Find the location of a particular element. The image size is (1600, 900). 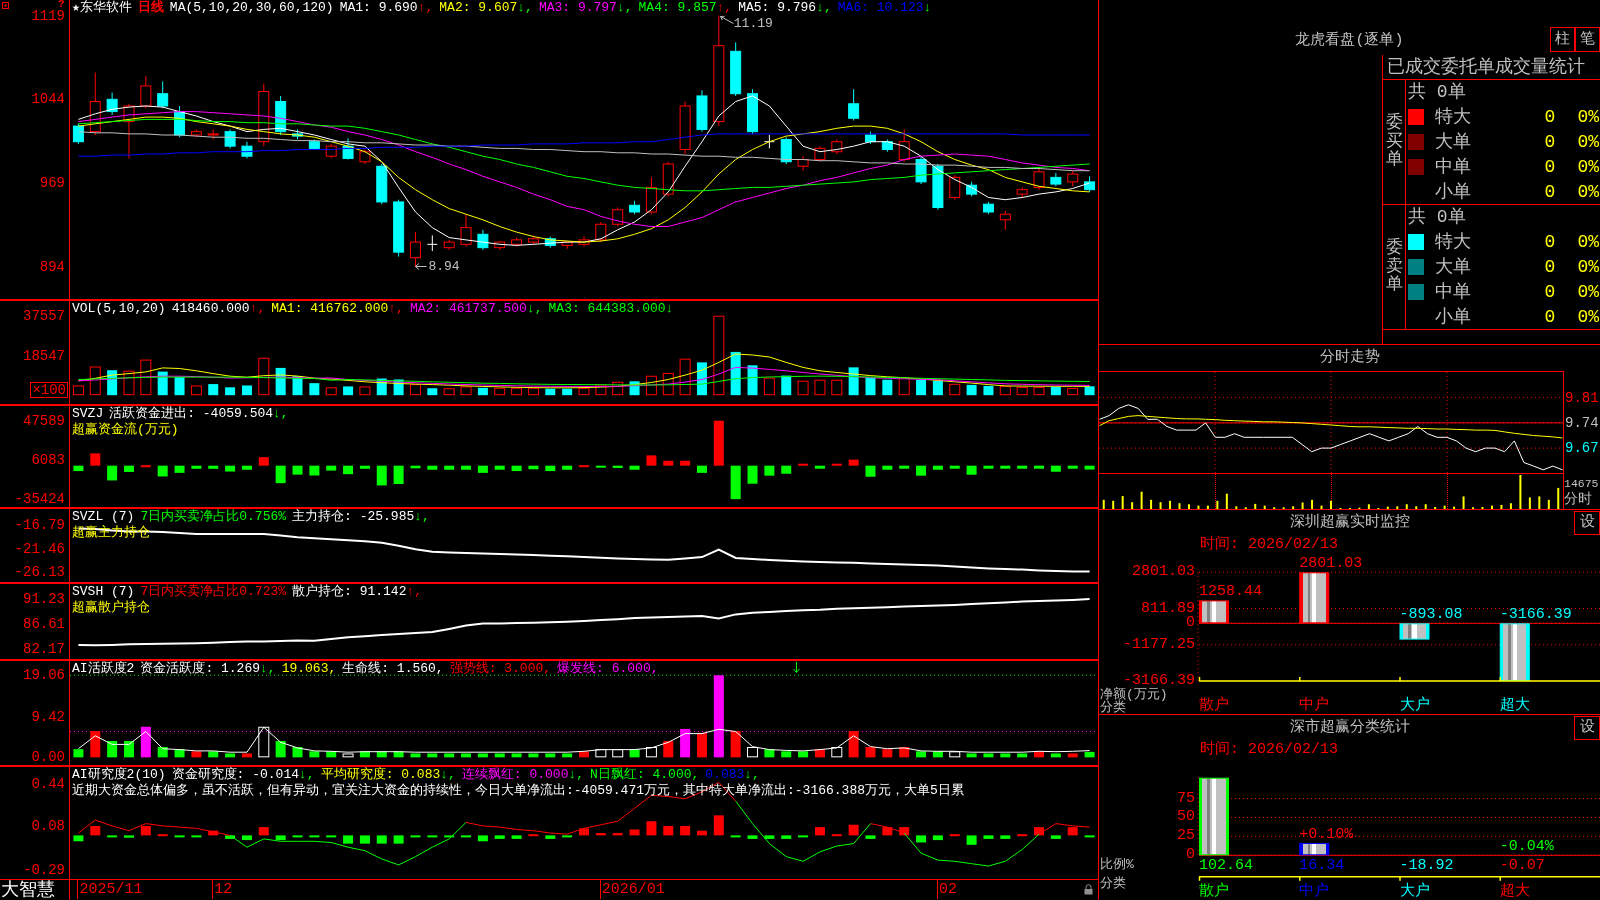

price-annotation: 11.19 is located at coordinates (753, 23).